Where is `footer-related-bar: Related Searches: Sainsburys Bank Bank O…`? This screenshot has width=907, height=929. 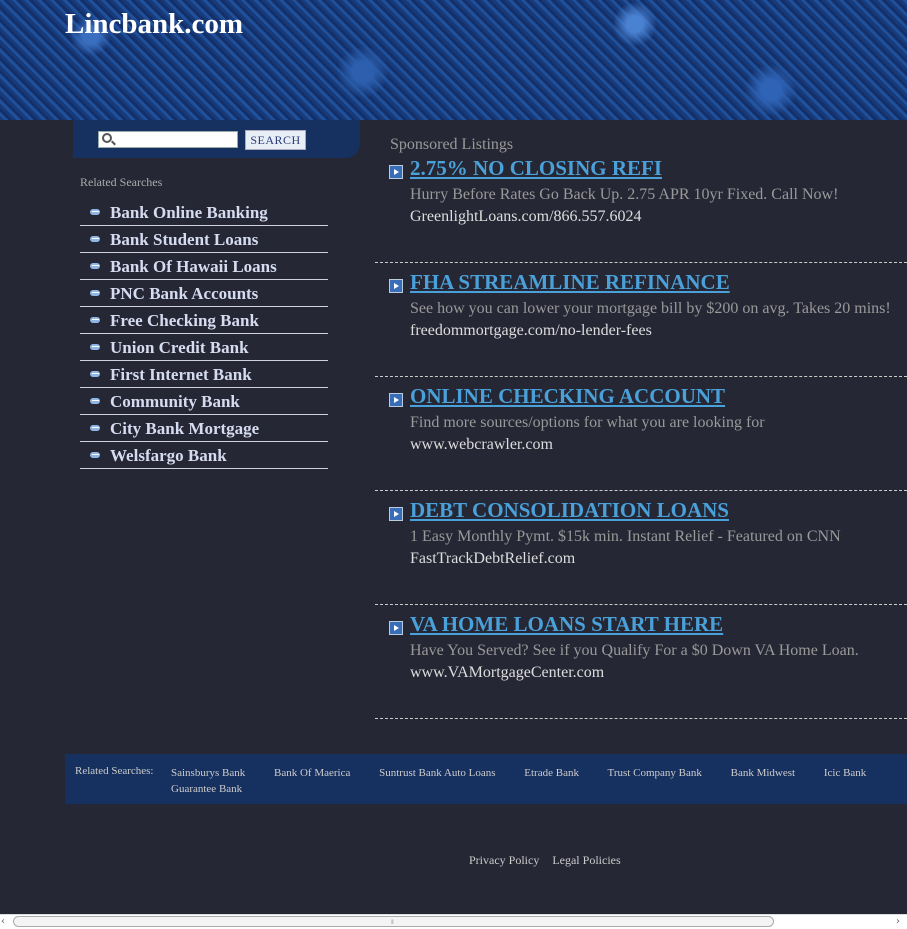 footer-related-bar: Related Searches: Sainsburys Bank Bank O… is located at coordinates (486, 779).